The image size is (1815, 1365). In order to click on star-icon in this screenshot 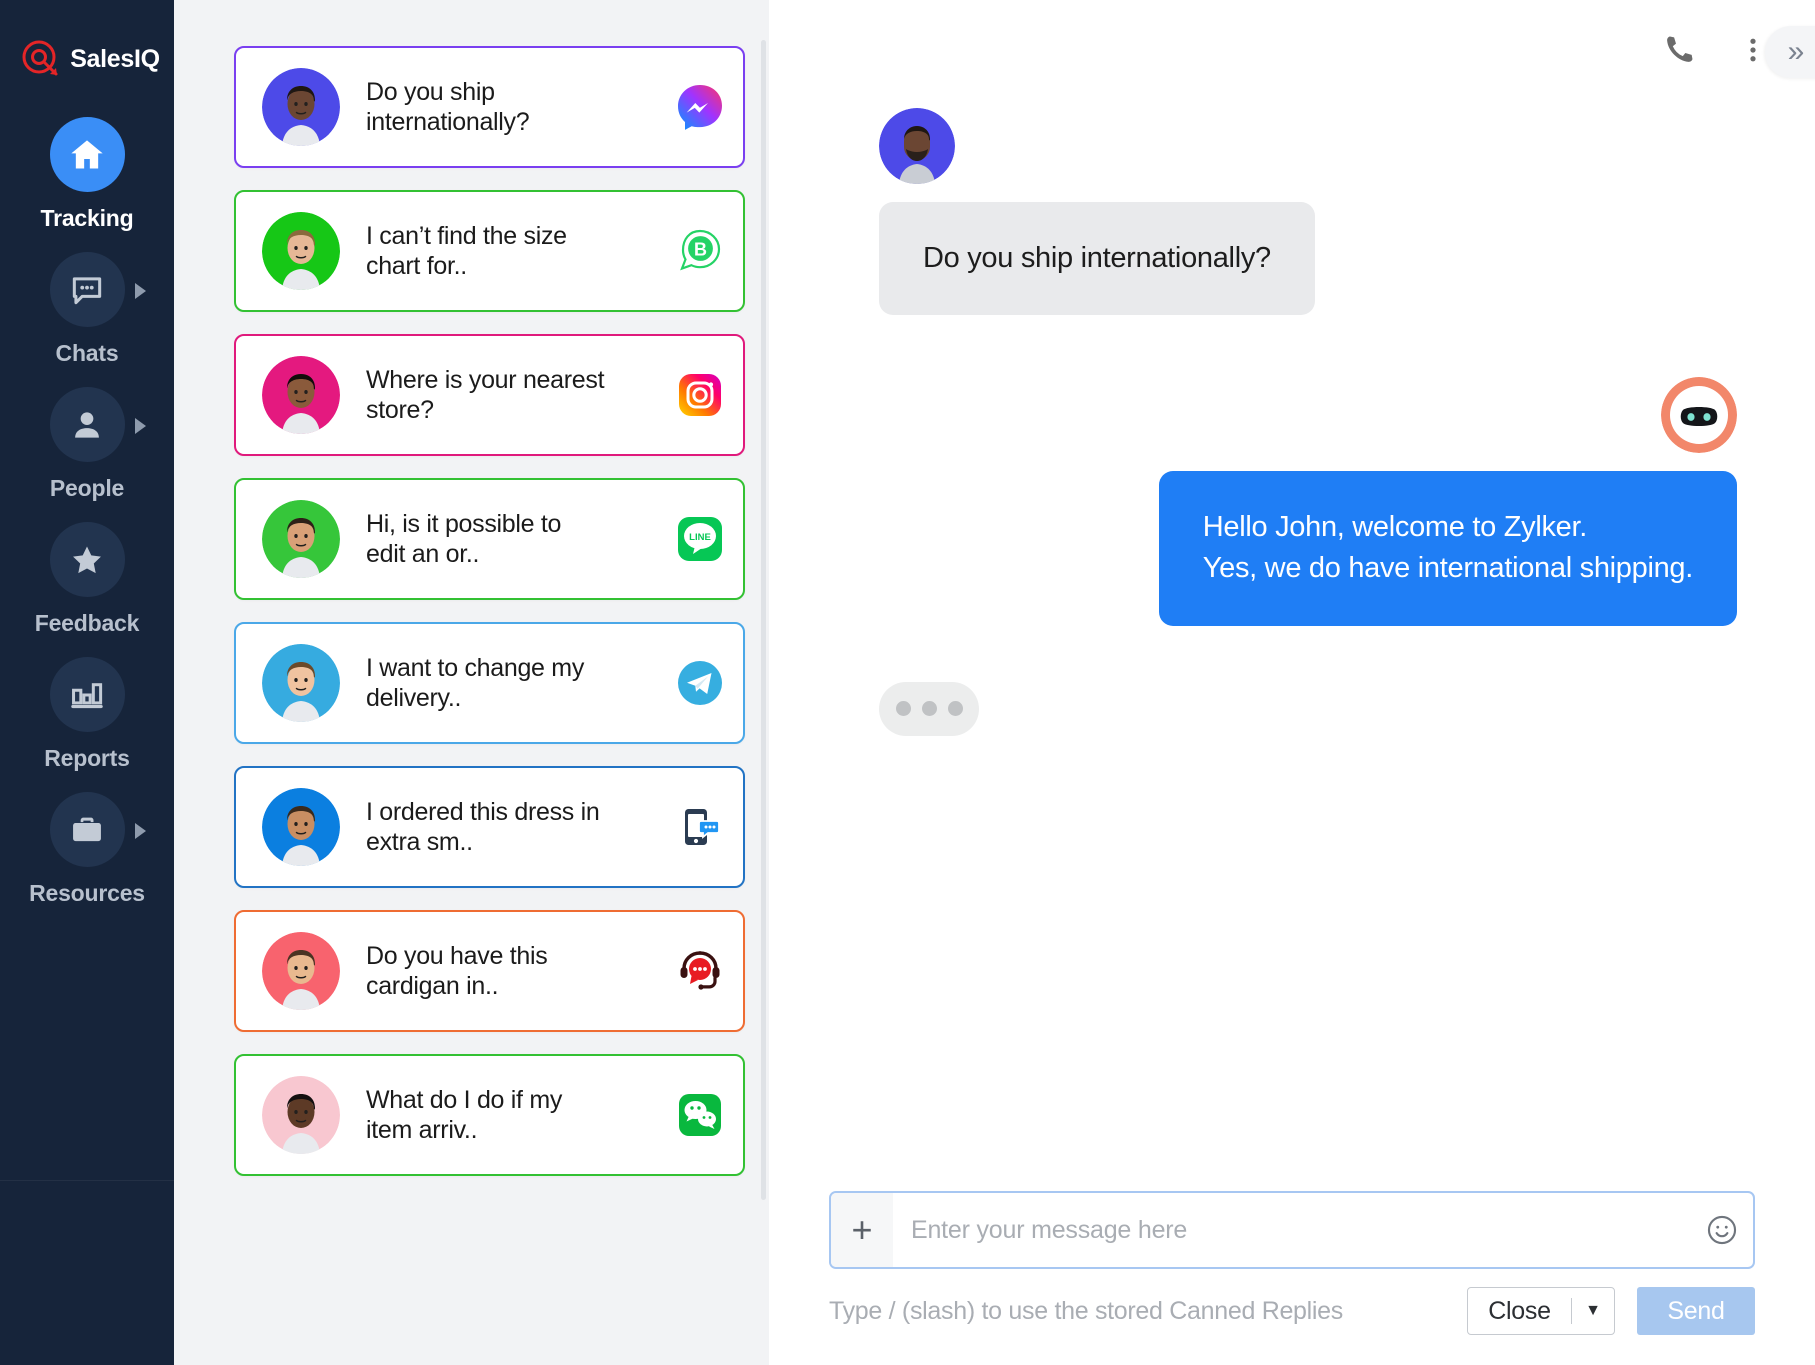, I will do `click(87, 559)`.